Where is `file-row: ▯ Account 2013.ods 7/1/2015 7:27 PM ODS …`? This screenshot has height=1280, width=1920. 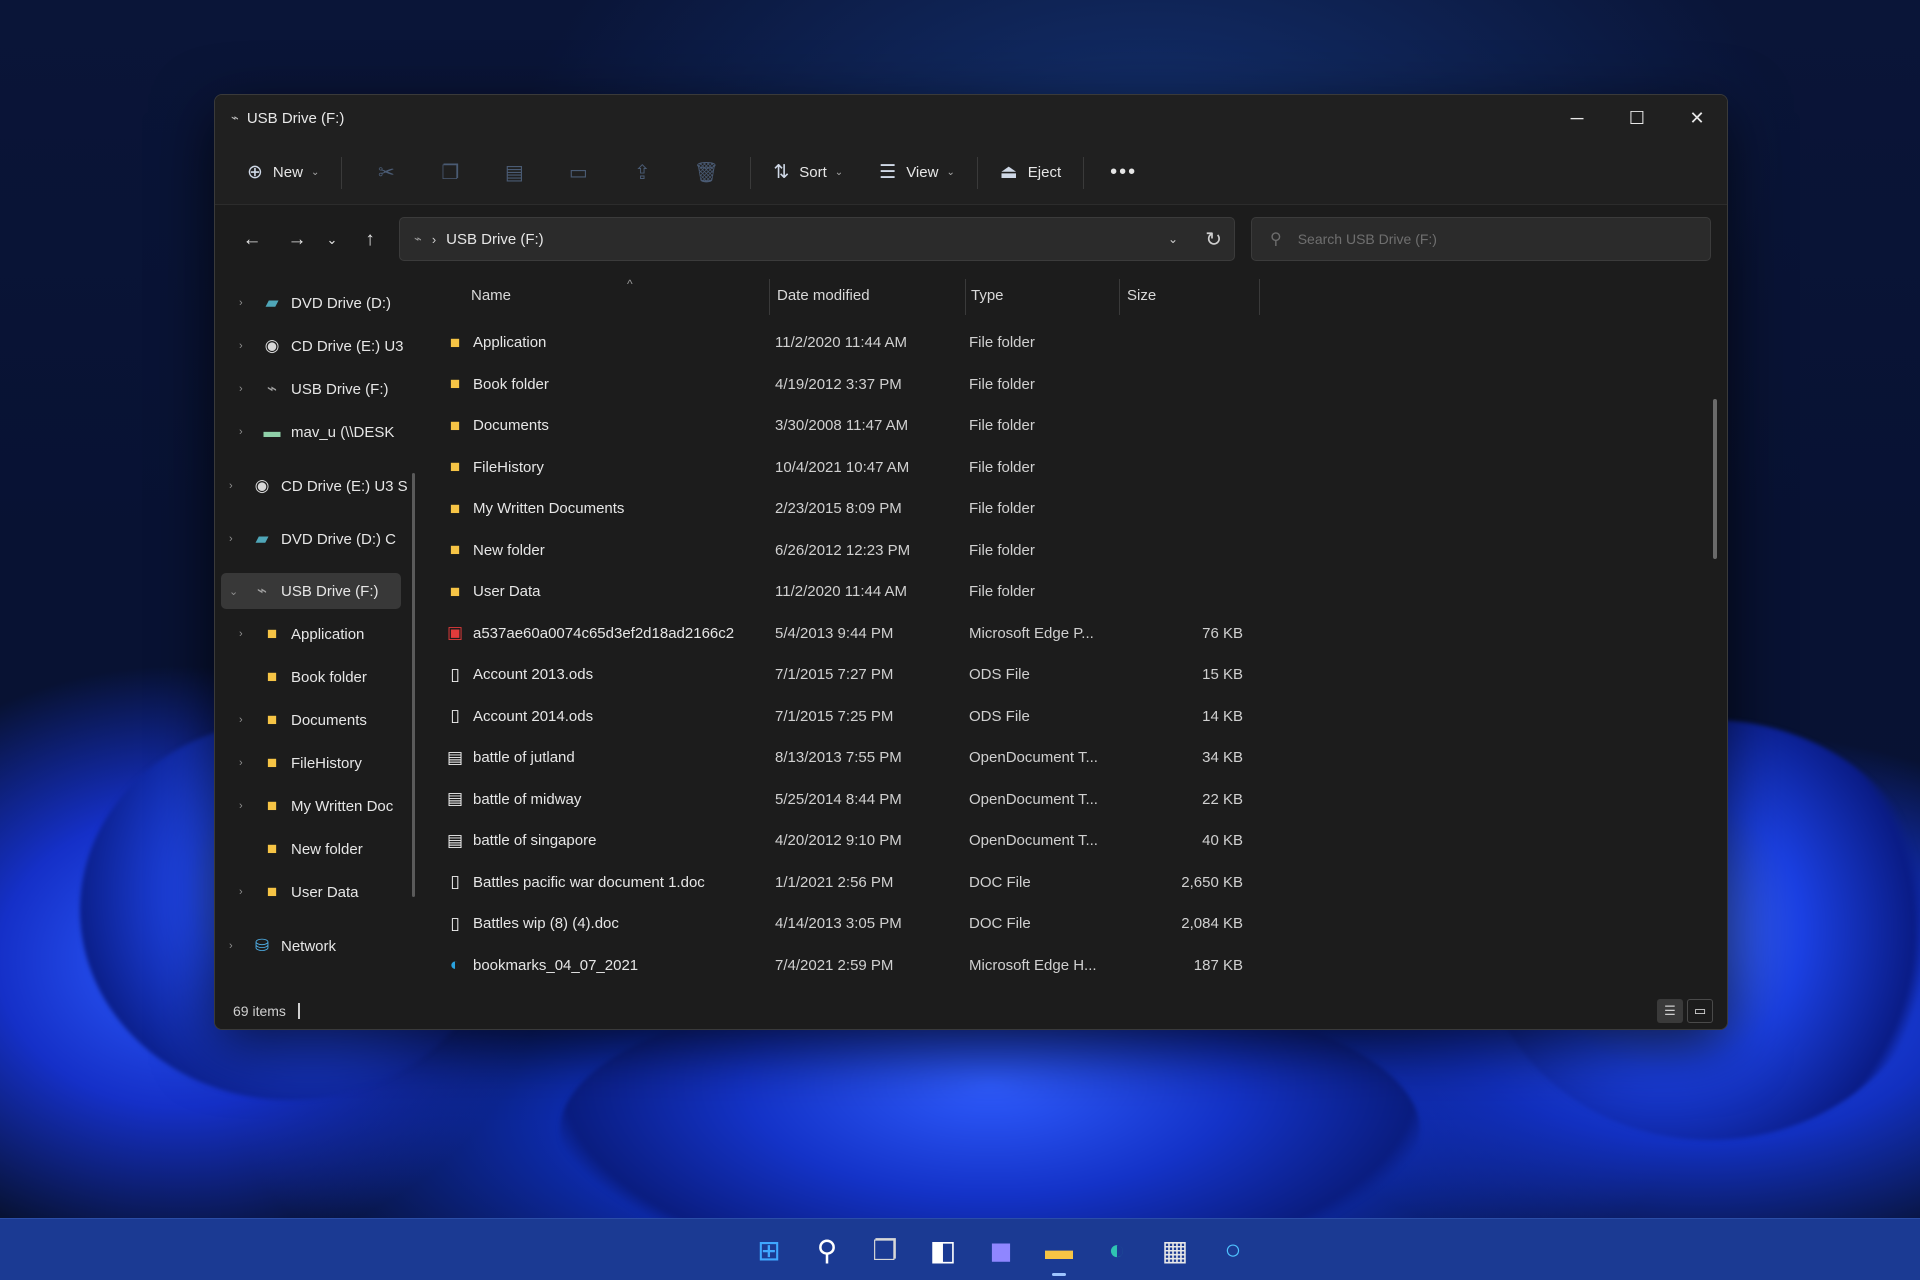
file-row: ▯ Account 2013.ods 7/1/2015 7:27 PM ODS … is located at coordinates (844, 675).